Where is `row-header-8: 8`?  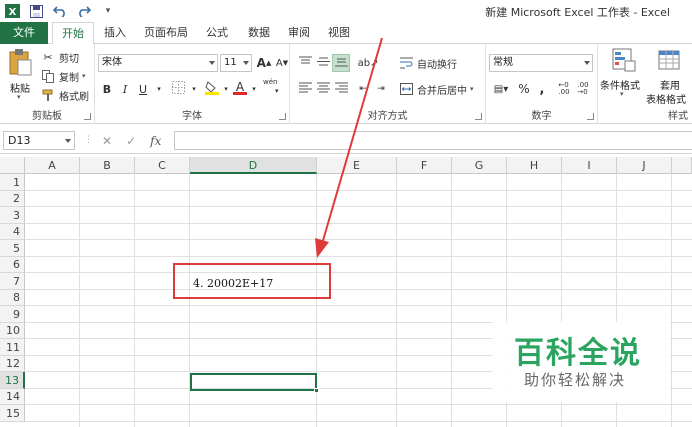 row-header-8: 8 is located at coordinates (12, 298).